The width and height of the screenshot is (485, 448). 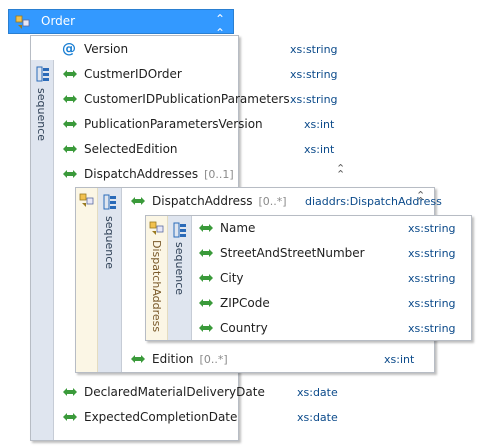 What do you see at coordinates (109, 243) in the screenshot?
I see `dispatchaddresses-sequence-label: sequence` at bounding box center [109, 243].